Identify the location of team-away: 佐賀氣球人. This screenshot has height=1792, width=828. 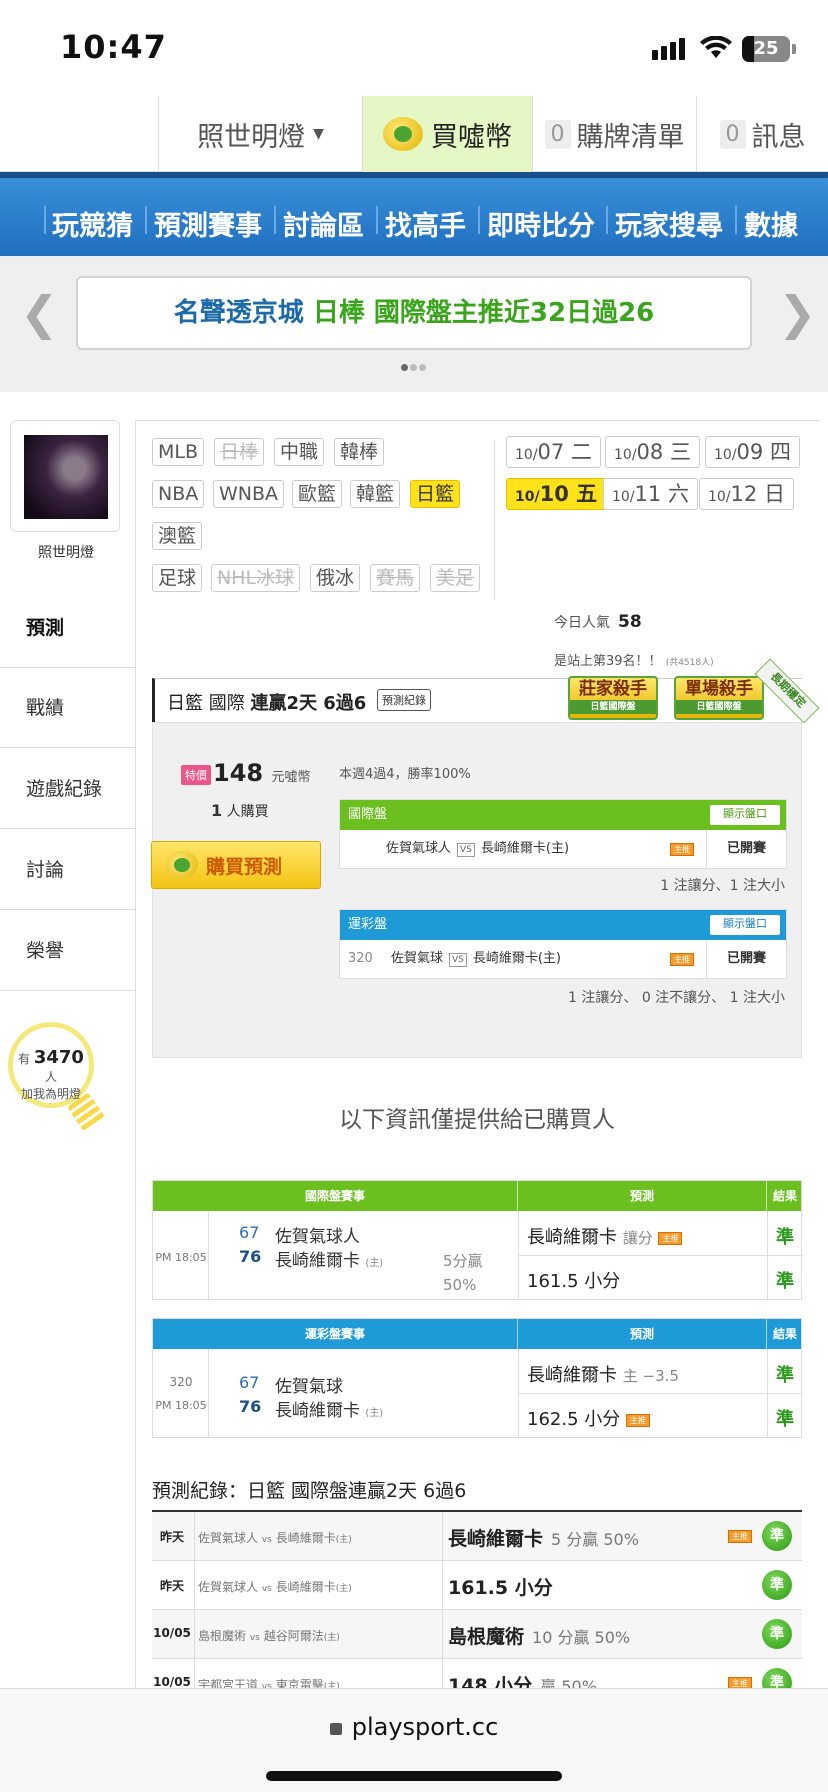
(317, 1237).